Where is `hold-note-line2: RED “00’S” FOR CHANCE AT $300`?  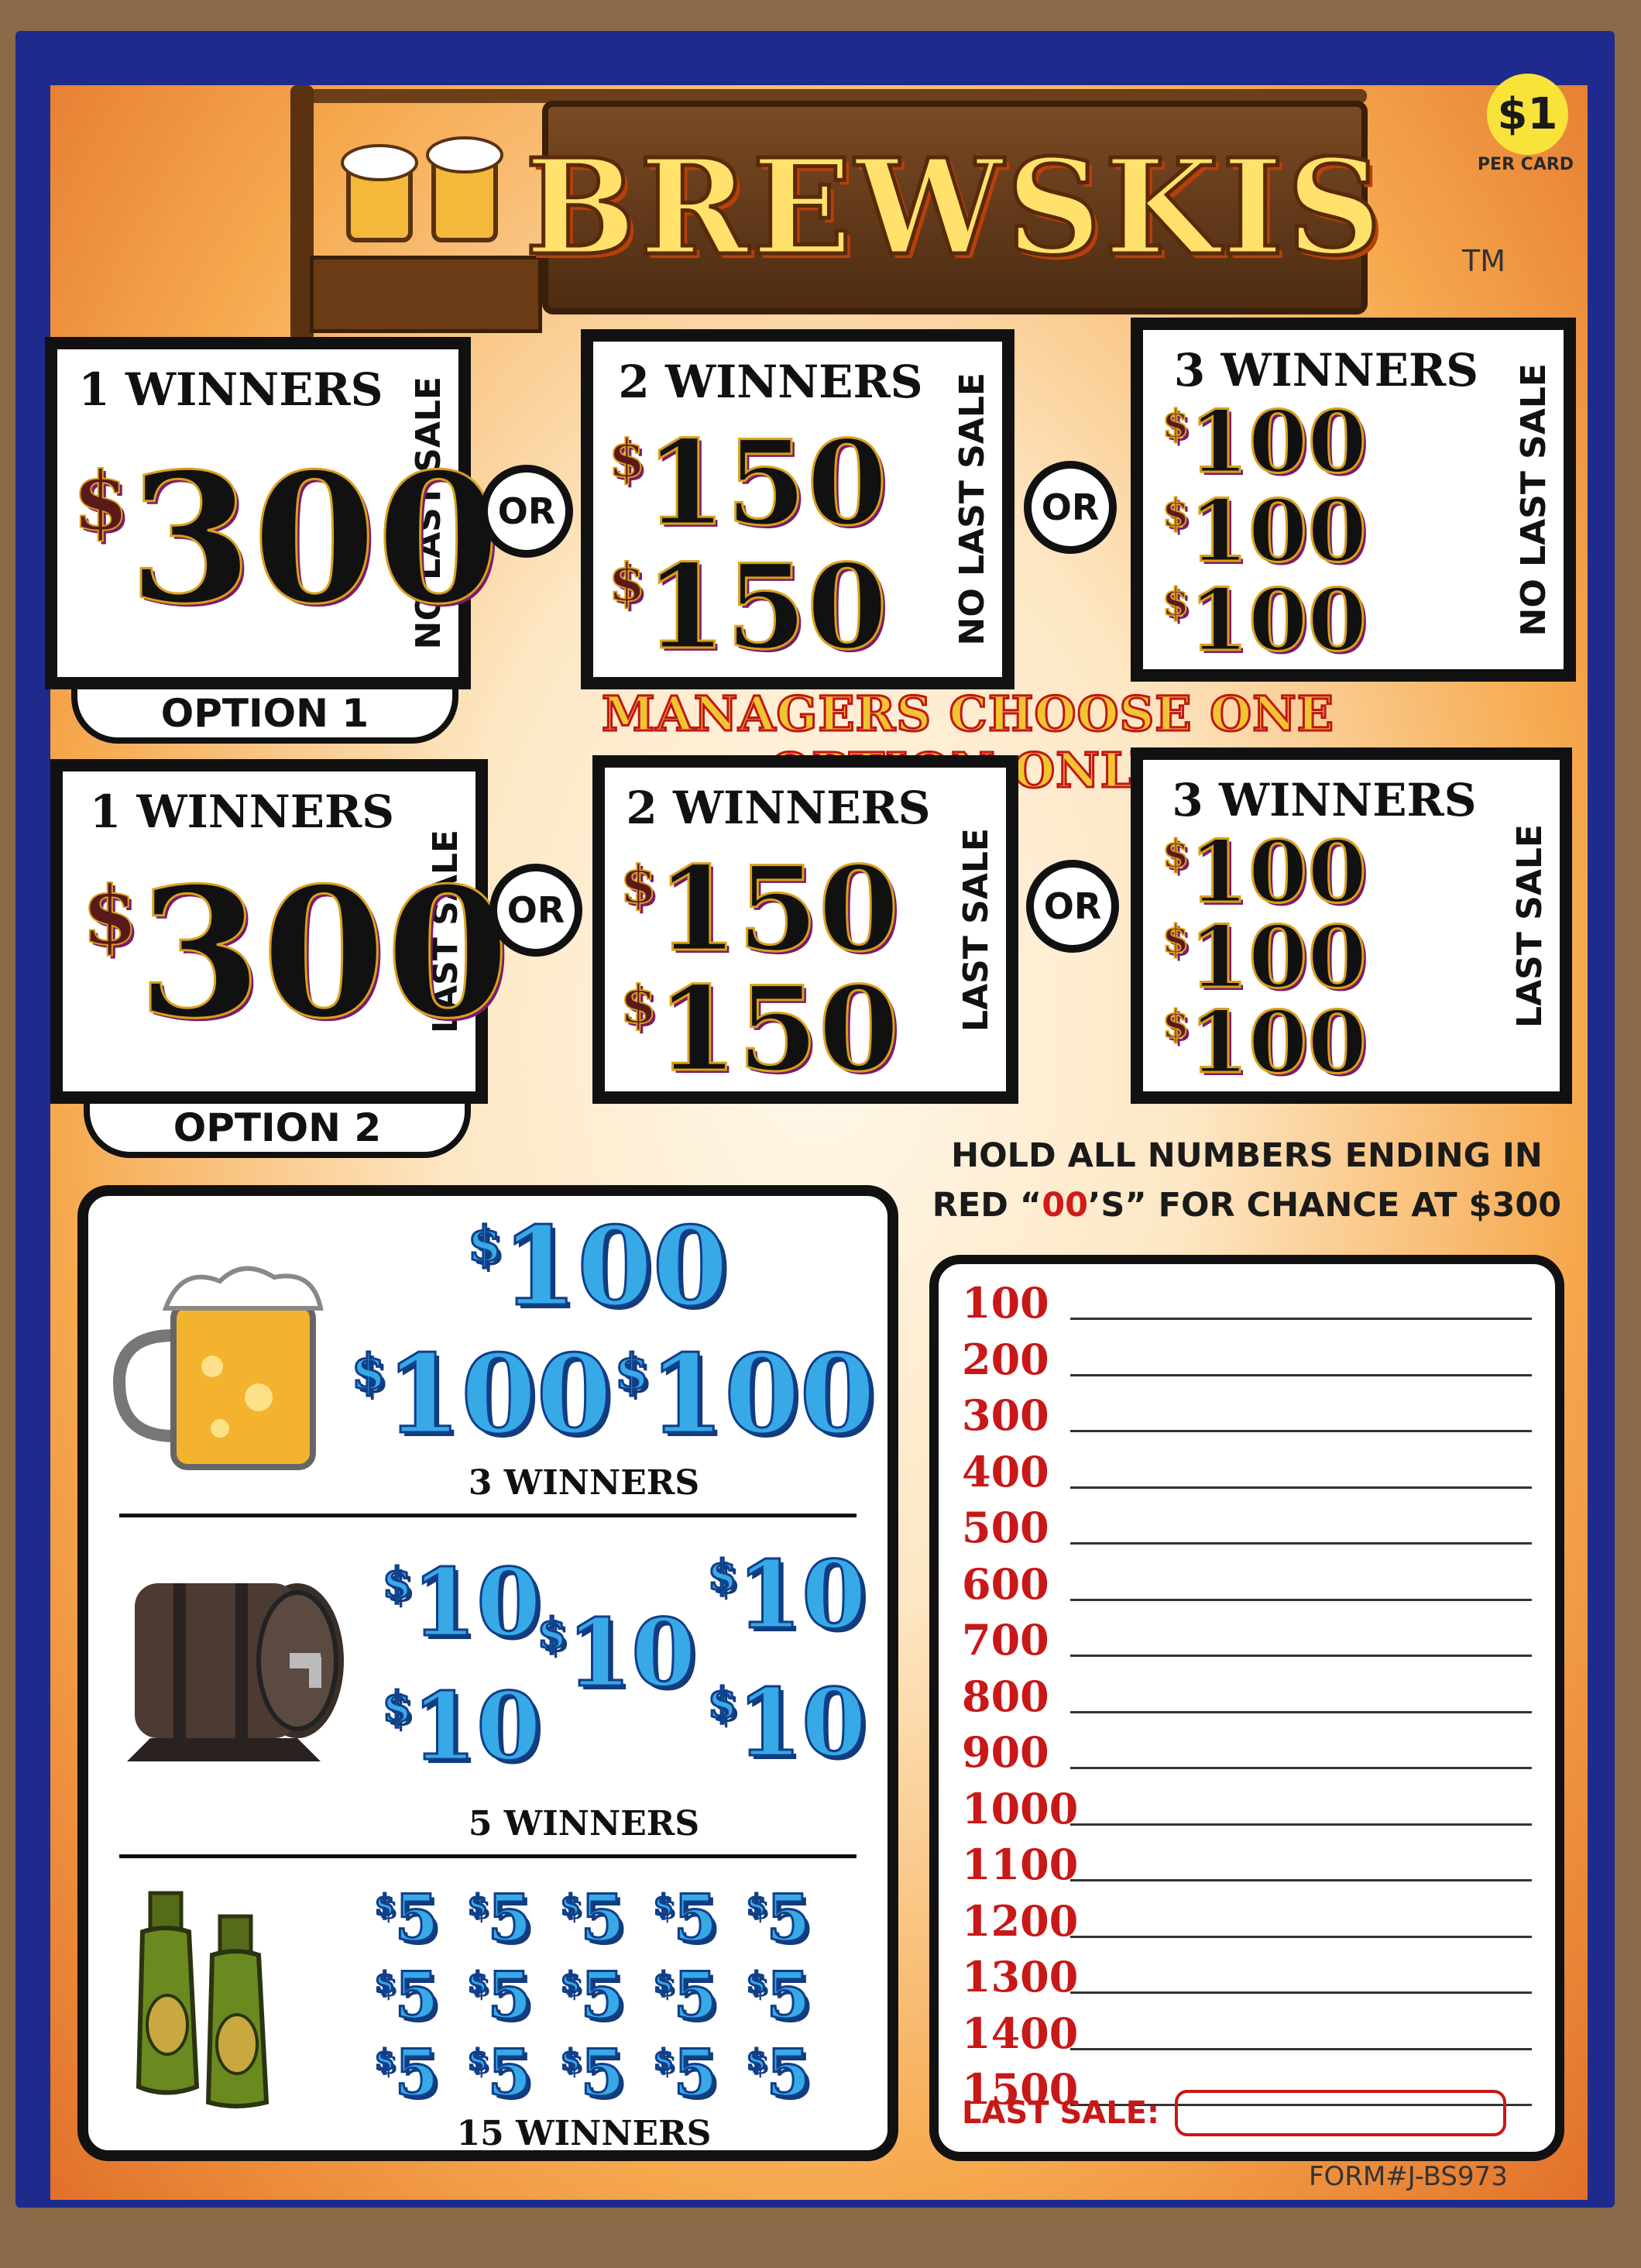
hold-note-line2: RED “00’S” FOR CHANCE AT $300 is located at coordinates (1247, 1205).